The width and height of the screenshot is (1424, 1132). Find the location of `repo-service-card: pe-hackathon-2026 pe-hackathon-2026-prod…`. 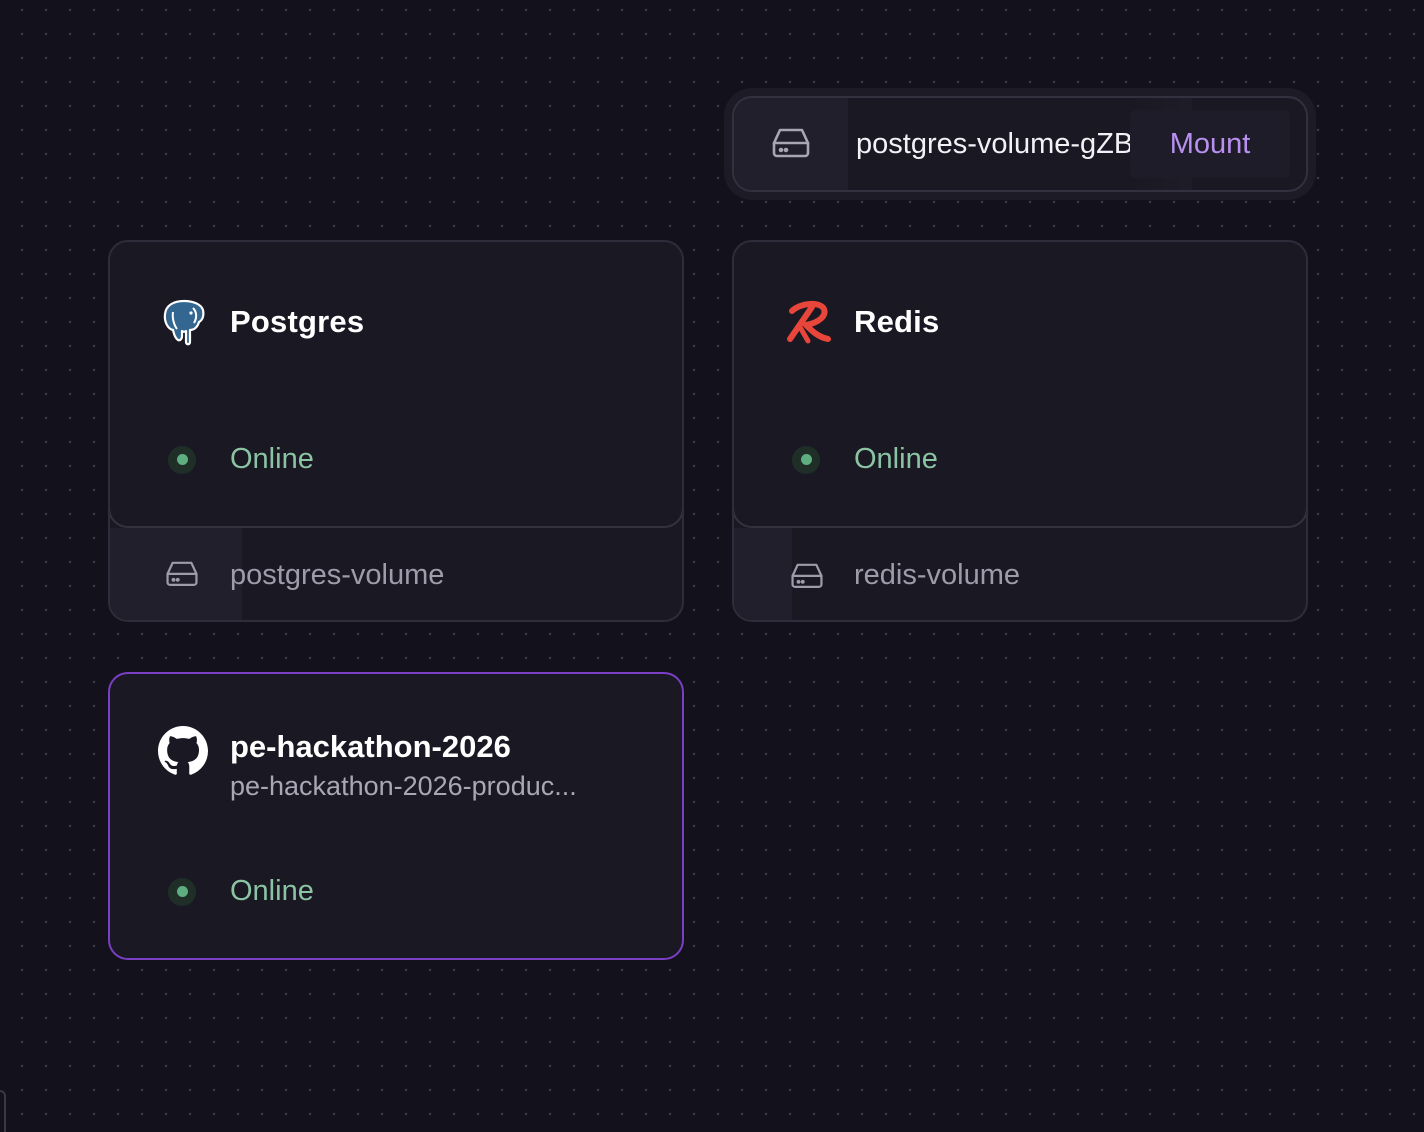

repo-service-card: pe-hackathon-2026 pe-hackathon-2026-prod… is located at coordinates (396, 816).